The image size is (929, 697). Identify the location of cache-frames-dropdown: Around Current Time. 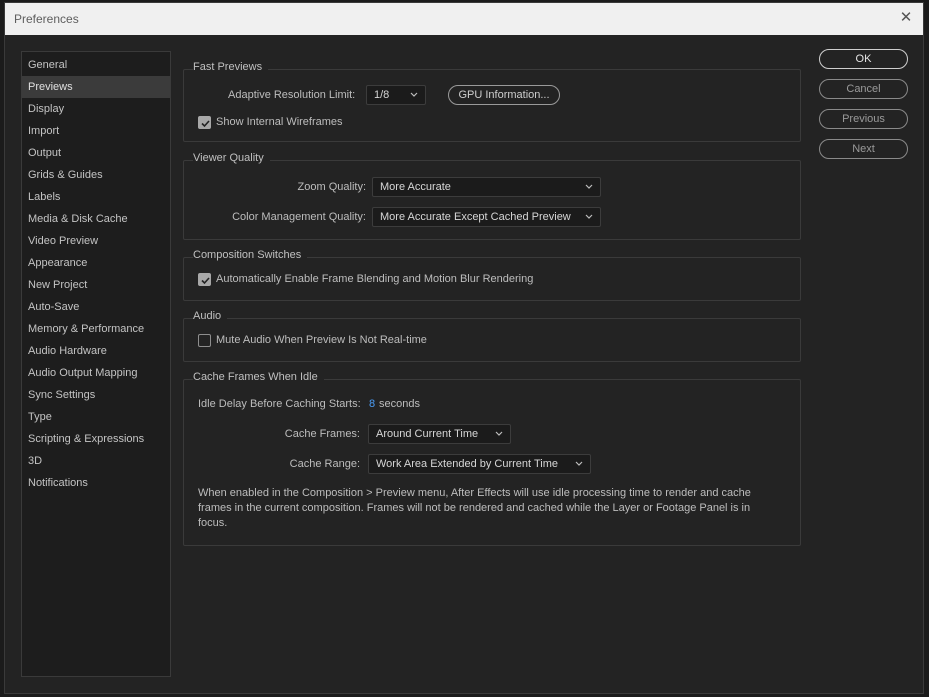
(439, 434).